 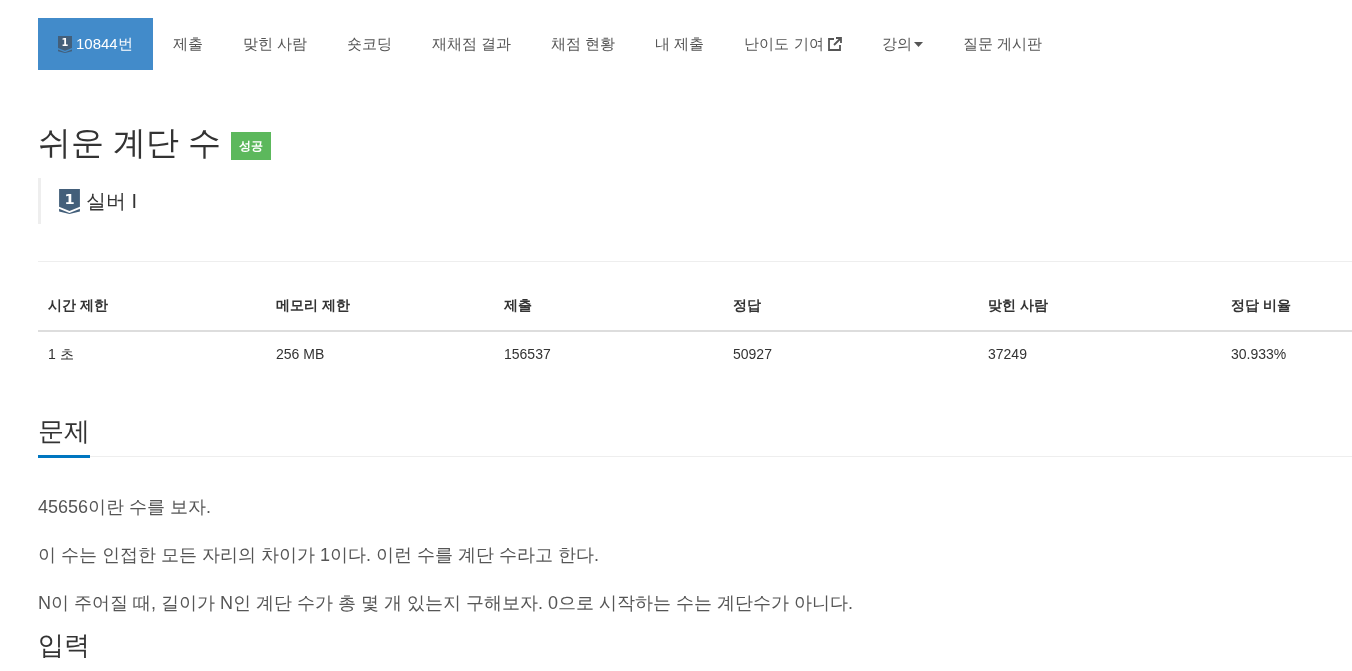 What do you see at coordinates (1007, 354) in the screenshot?
I see `table-cell-text: 37249` at bounding box center [1007, 354].